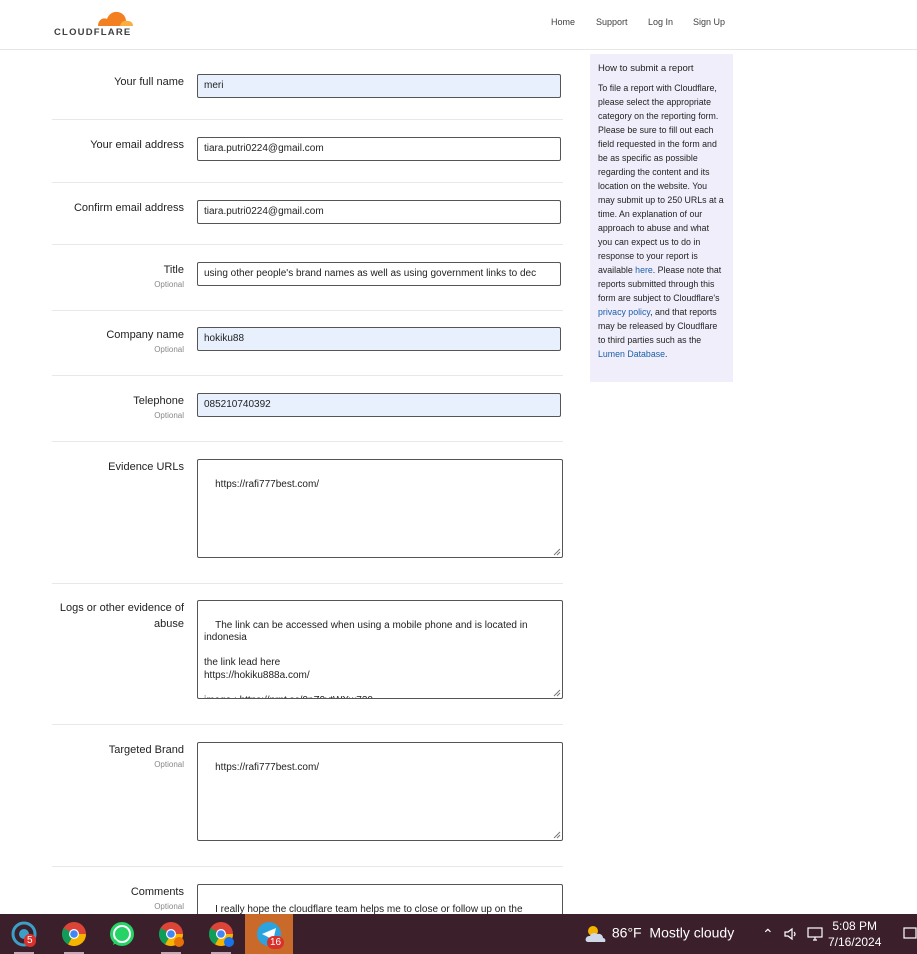 The image size is (917, 954). I want to click on privacy-policy-link: privacy policy, so click(624, 312).